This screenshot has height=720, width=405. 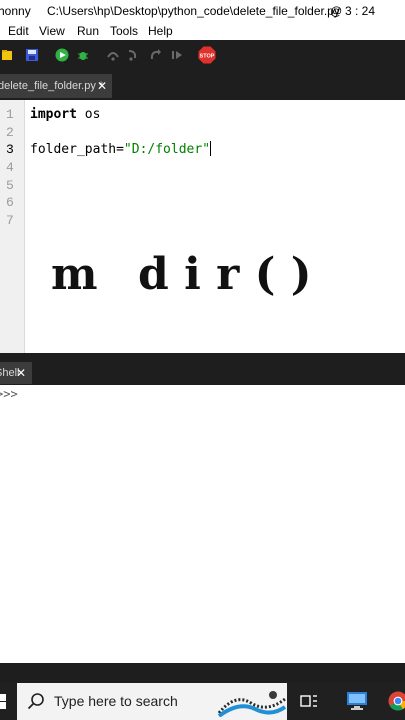 What do you see at coordinates (202, 673) in the screenshot?
I see `status-bar` at bounding box center [202, 673].